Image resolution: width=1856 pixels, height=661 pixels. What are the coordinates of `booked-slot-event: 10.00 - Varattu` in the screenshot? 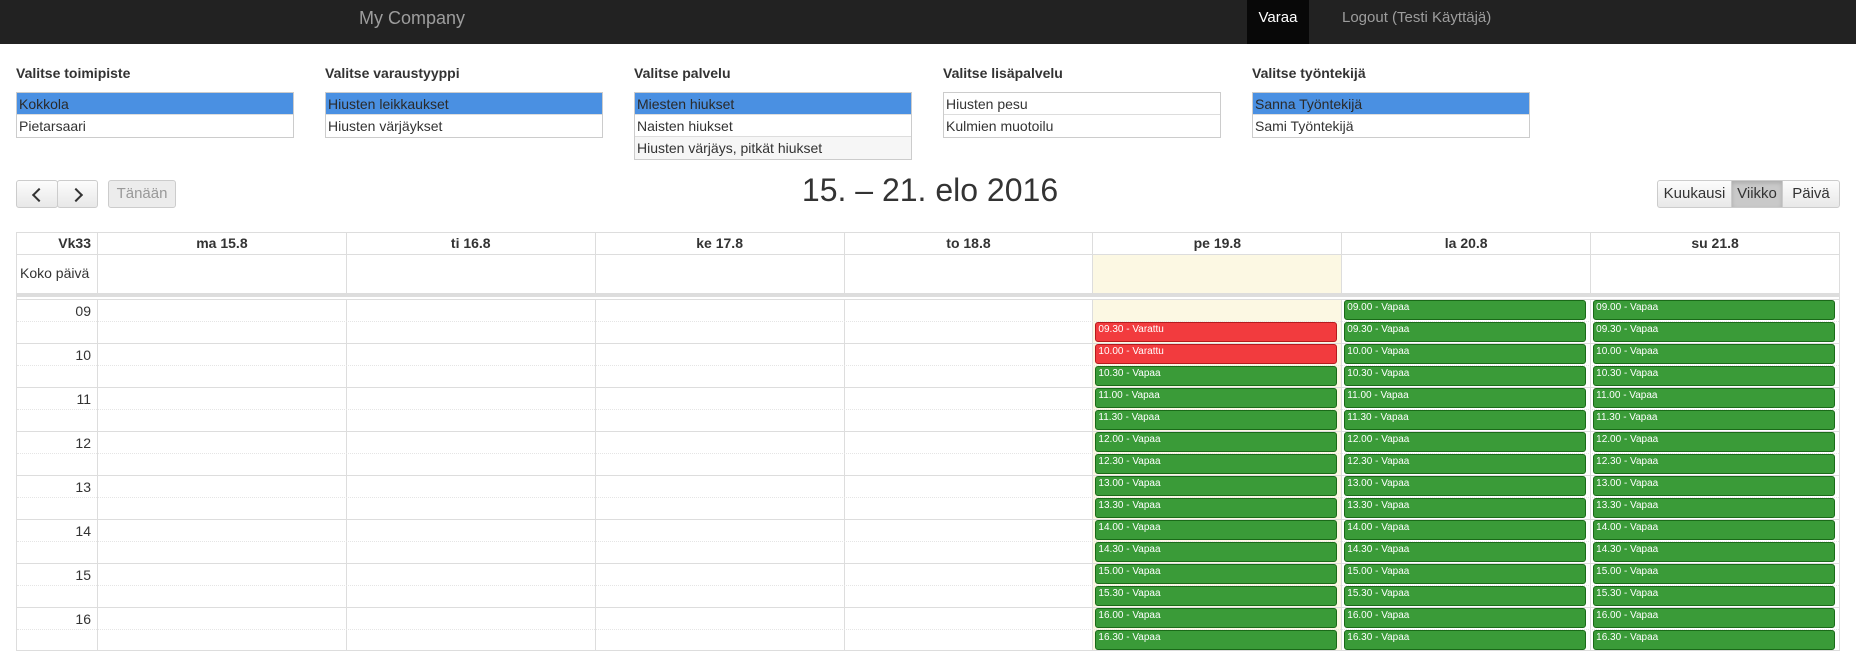 It's located at (1216, 354).